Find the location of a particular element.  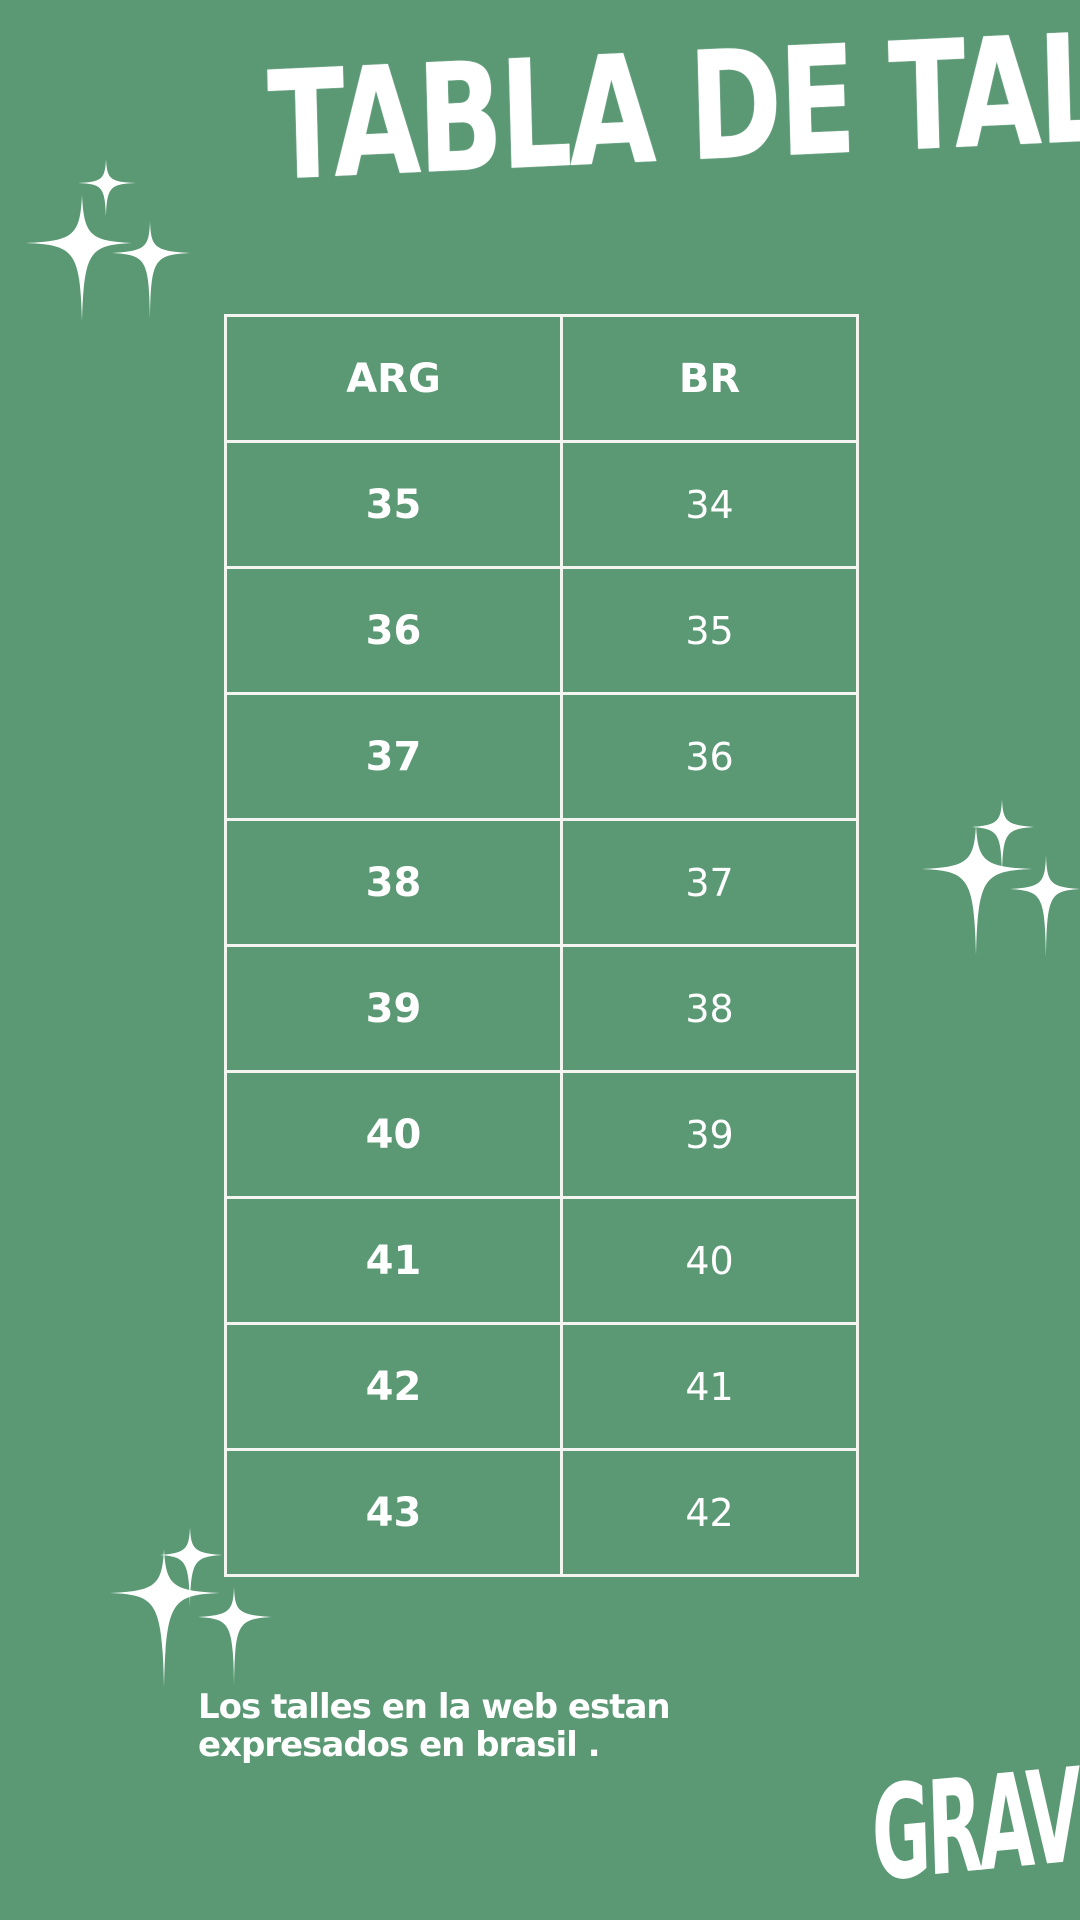

table-row: 39 38 is located at coordinates (541, 1008).